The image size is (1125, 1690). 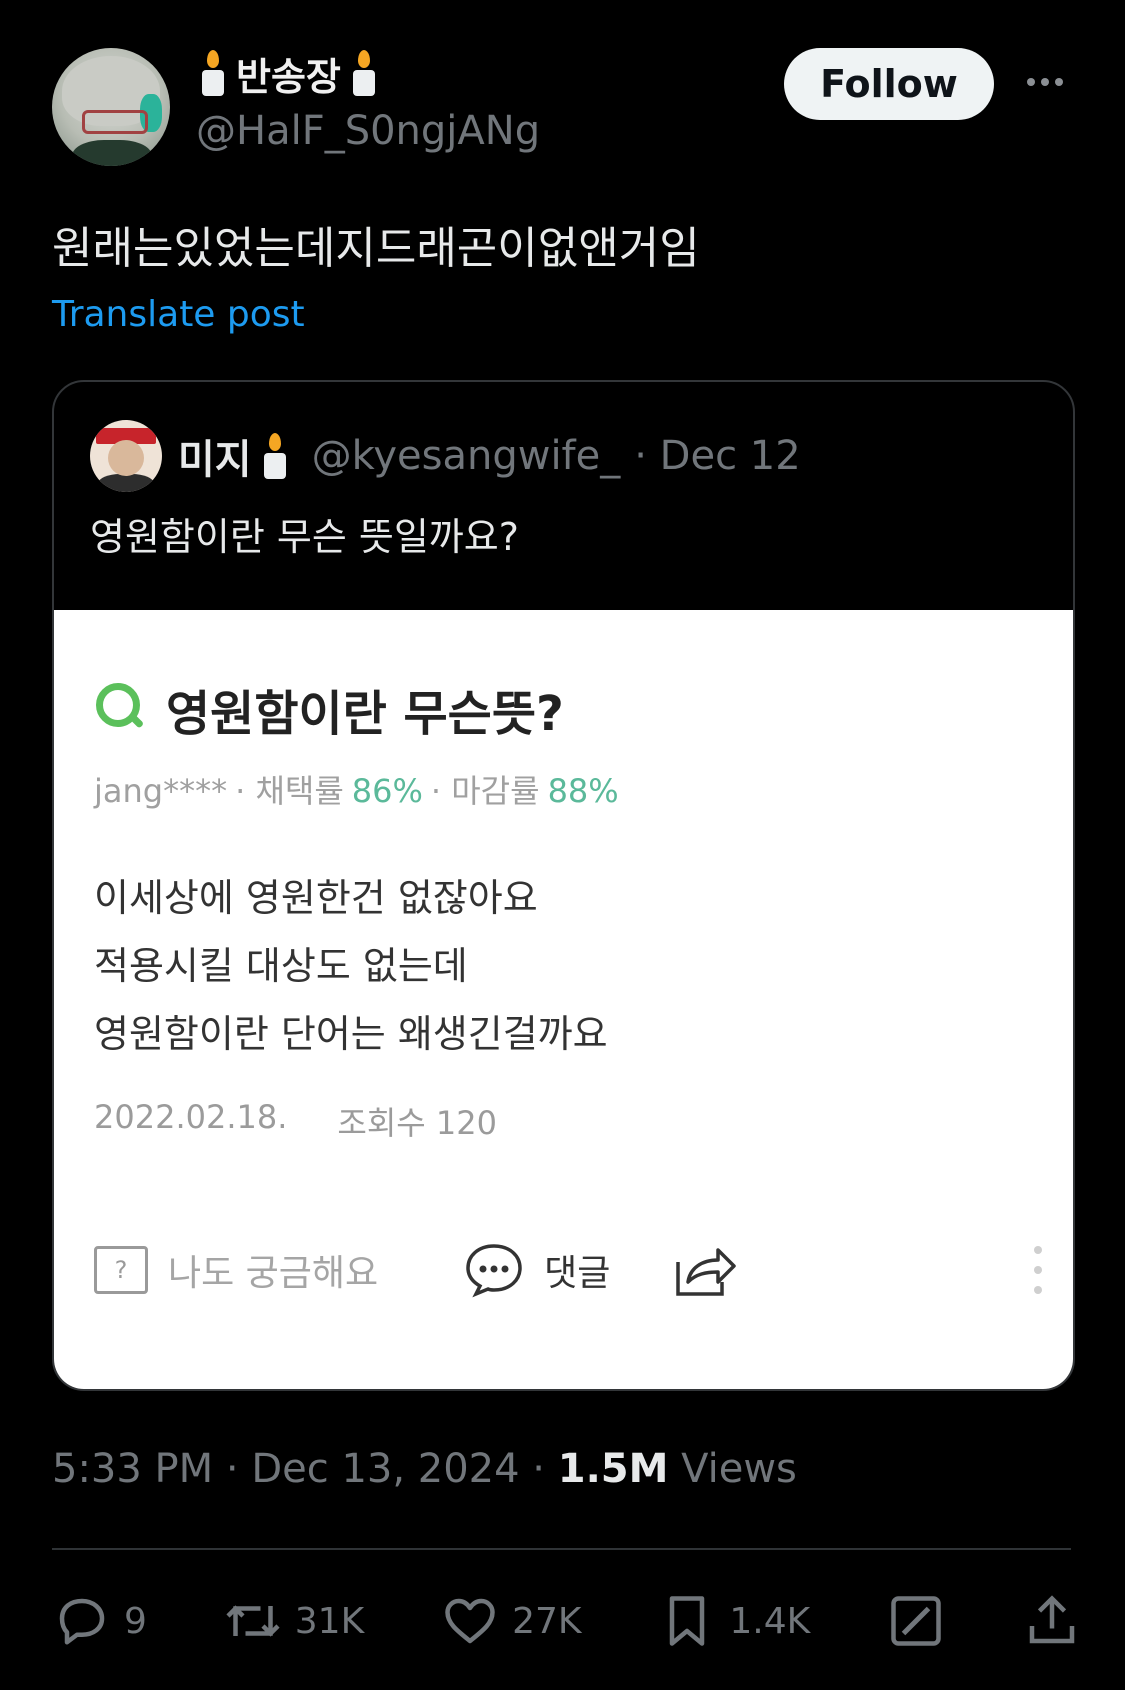 I want to click on post-text: 원래는있었는데지드래곤이없앤거임, so click(x=376, y=248).